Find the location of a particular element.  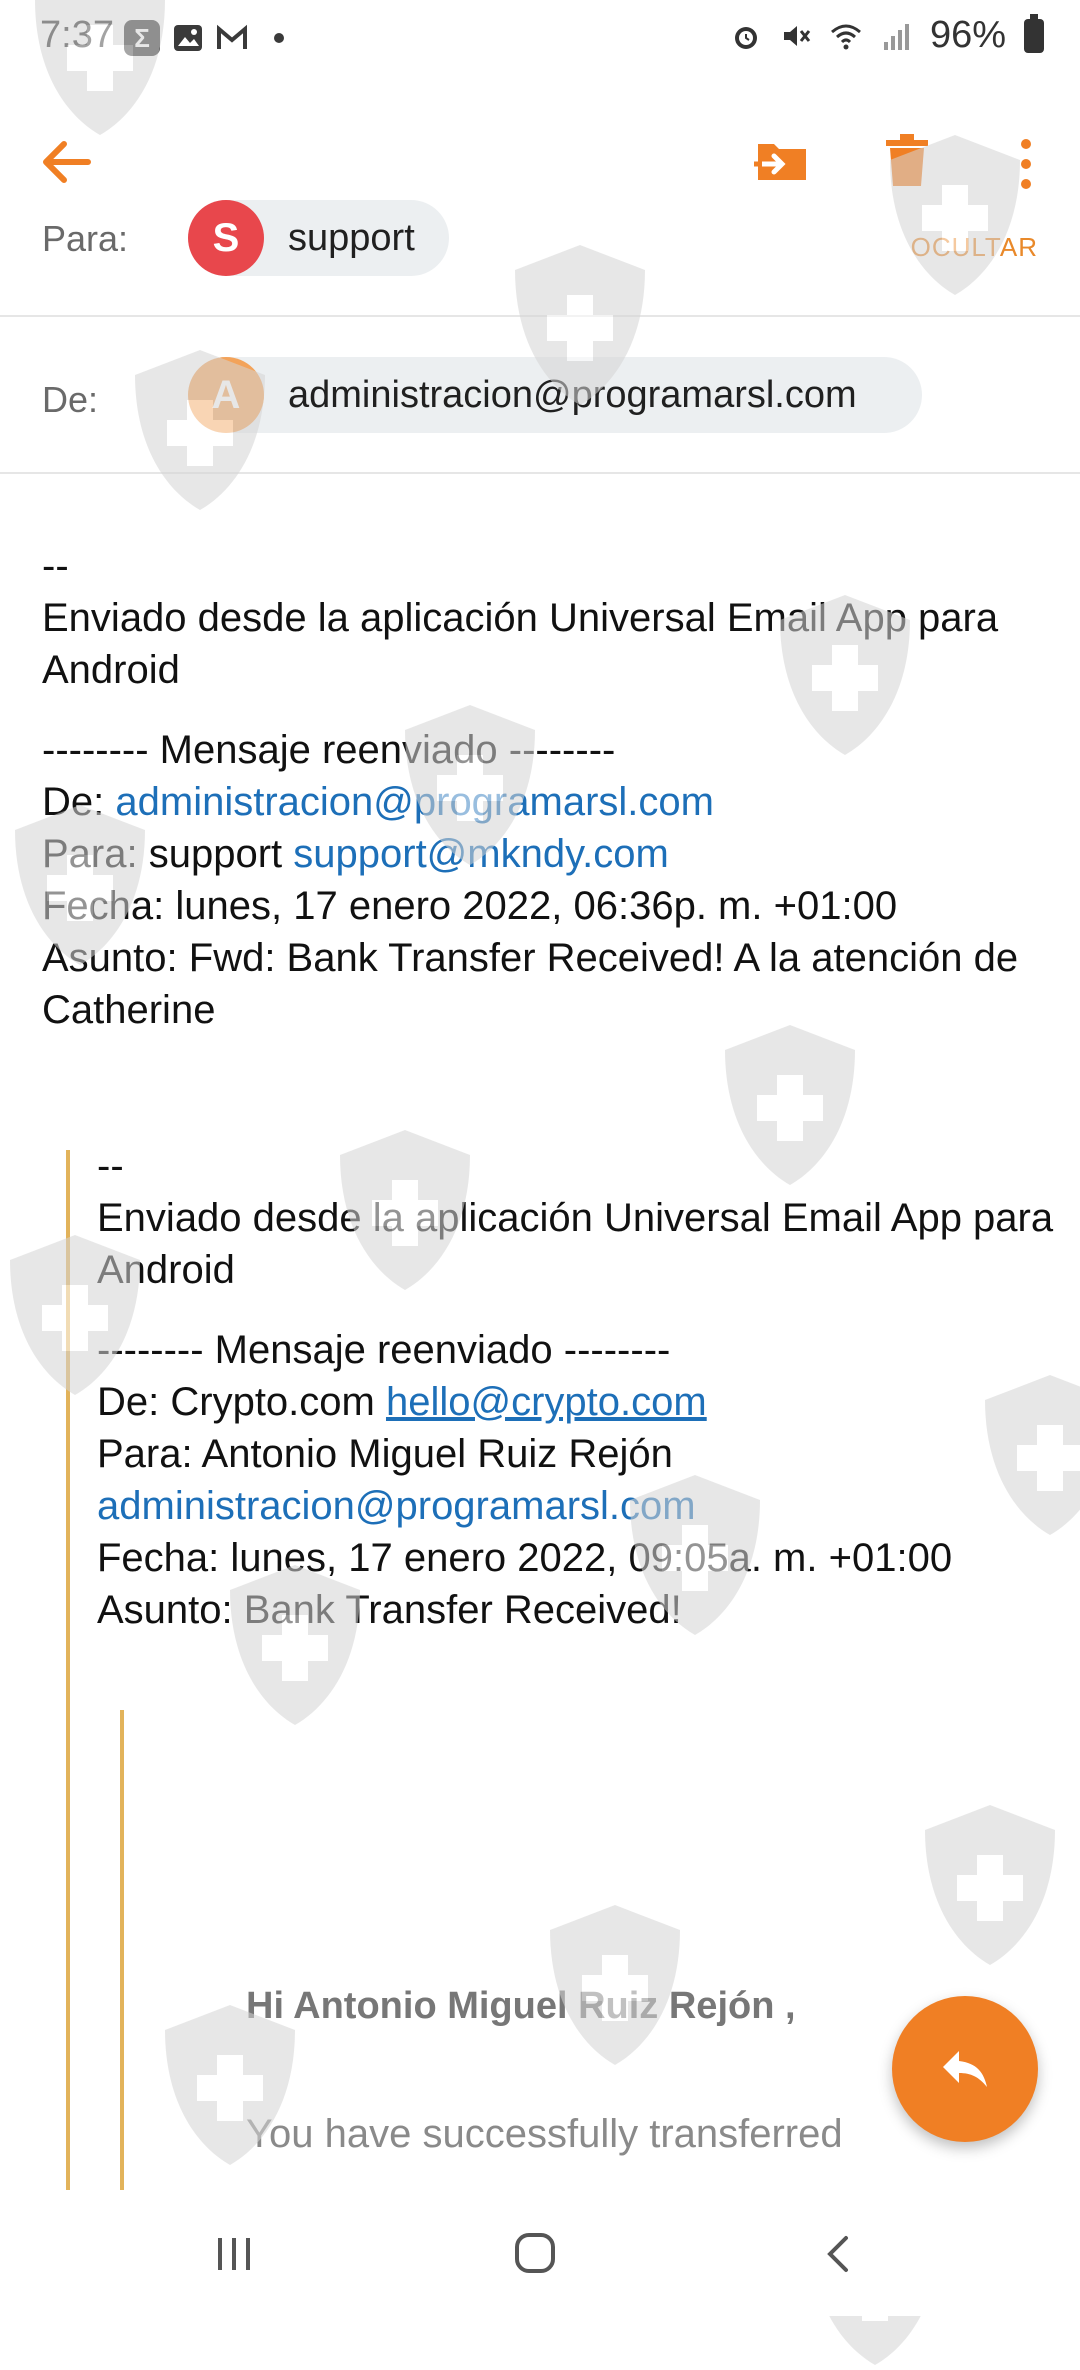

recipient-name: support is located at coordinates (351, 237).